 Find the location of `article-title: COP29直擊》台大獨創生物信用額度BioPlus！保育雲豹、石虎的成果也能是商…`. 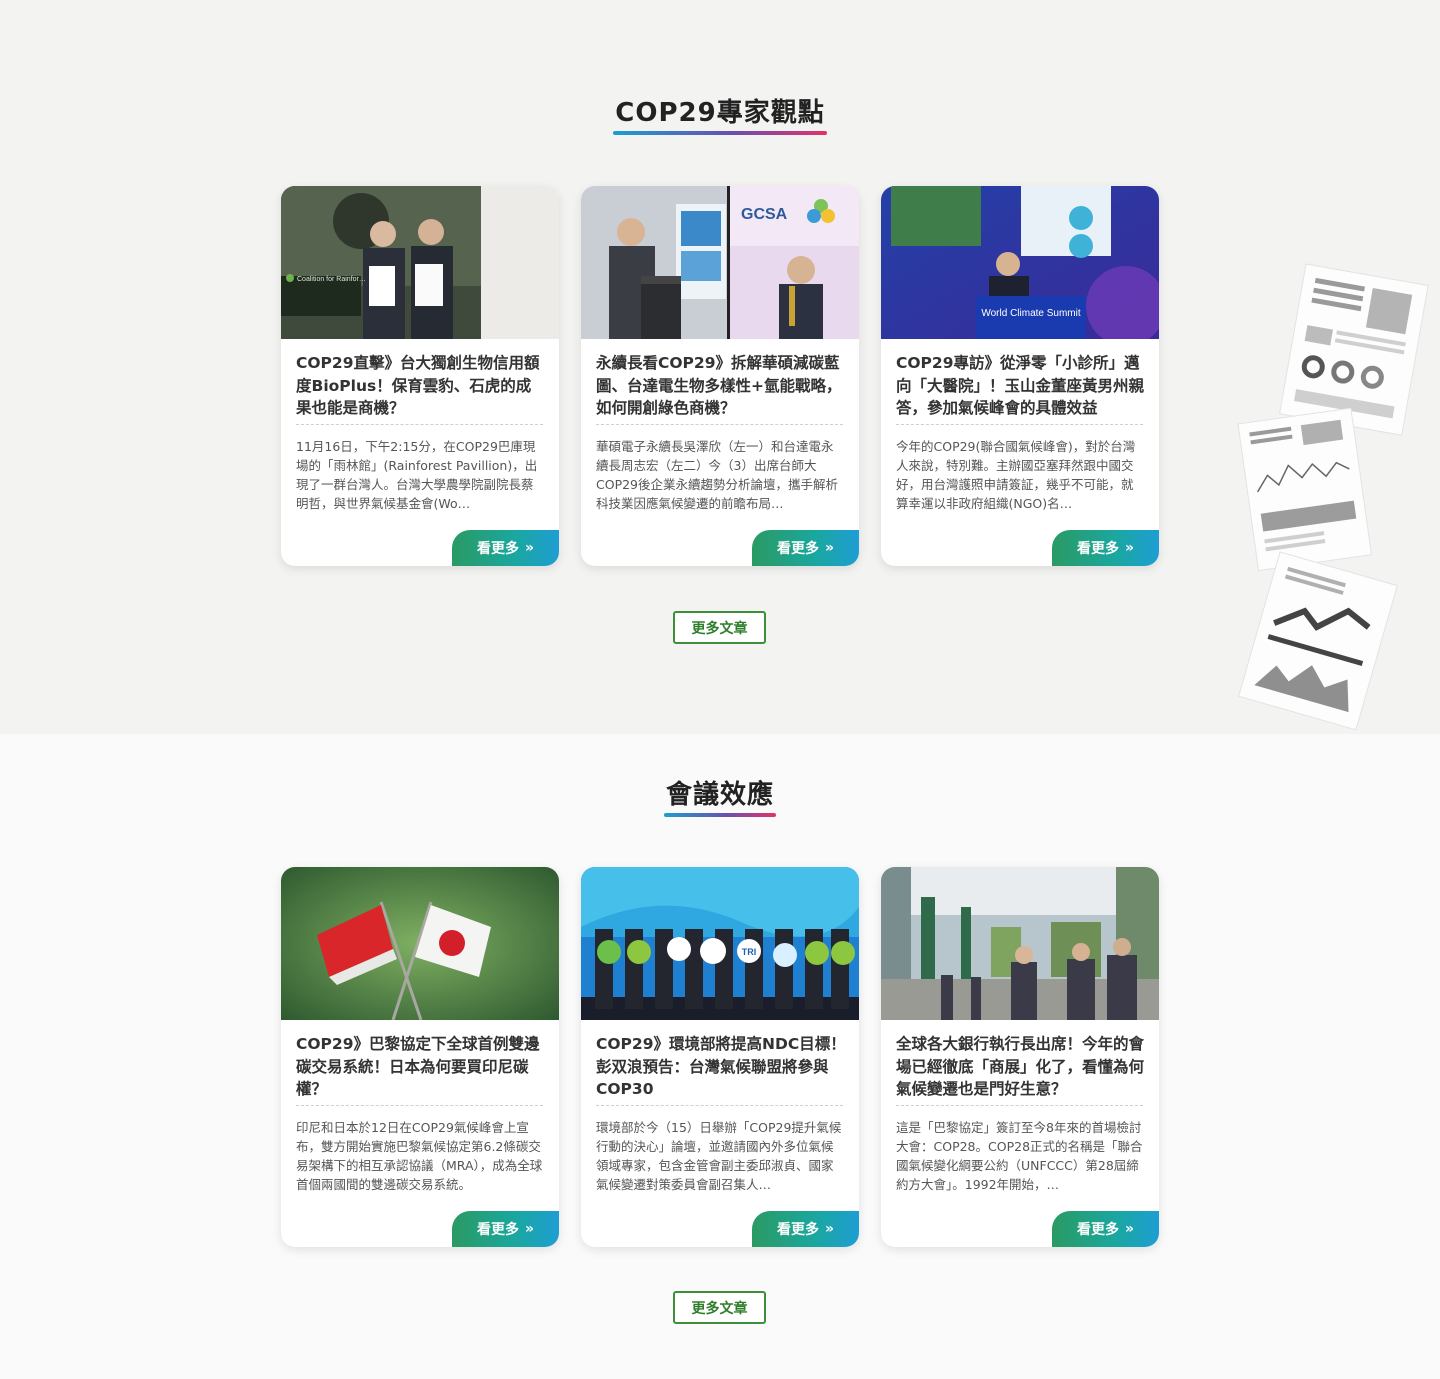

article-title: COP29直擊》台大獨創生物信用額度BioPlus！保育雲豹、石虎的成果也能是商… is located at coordinates (421, 387).